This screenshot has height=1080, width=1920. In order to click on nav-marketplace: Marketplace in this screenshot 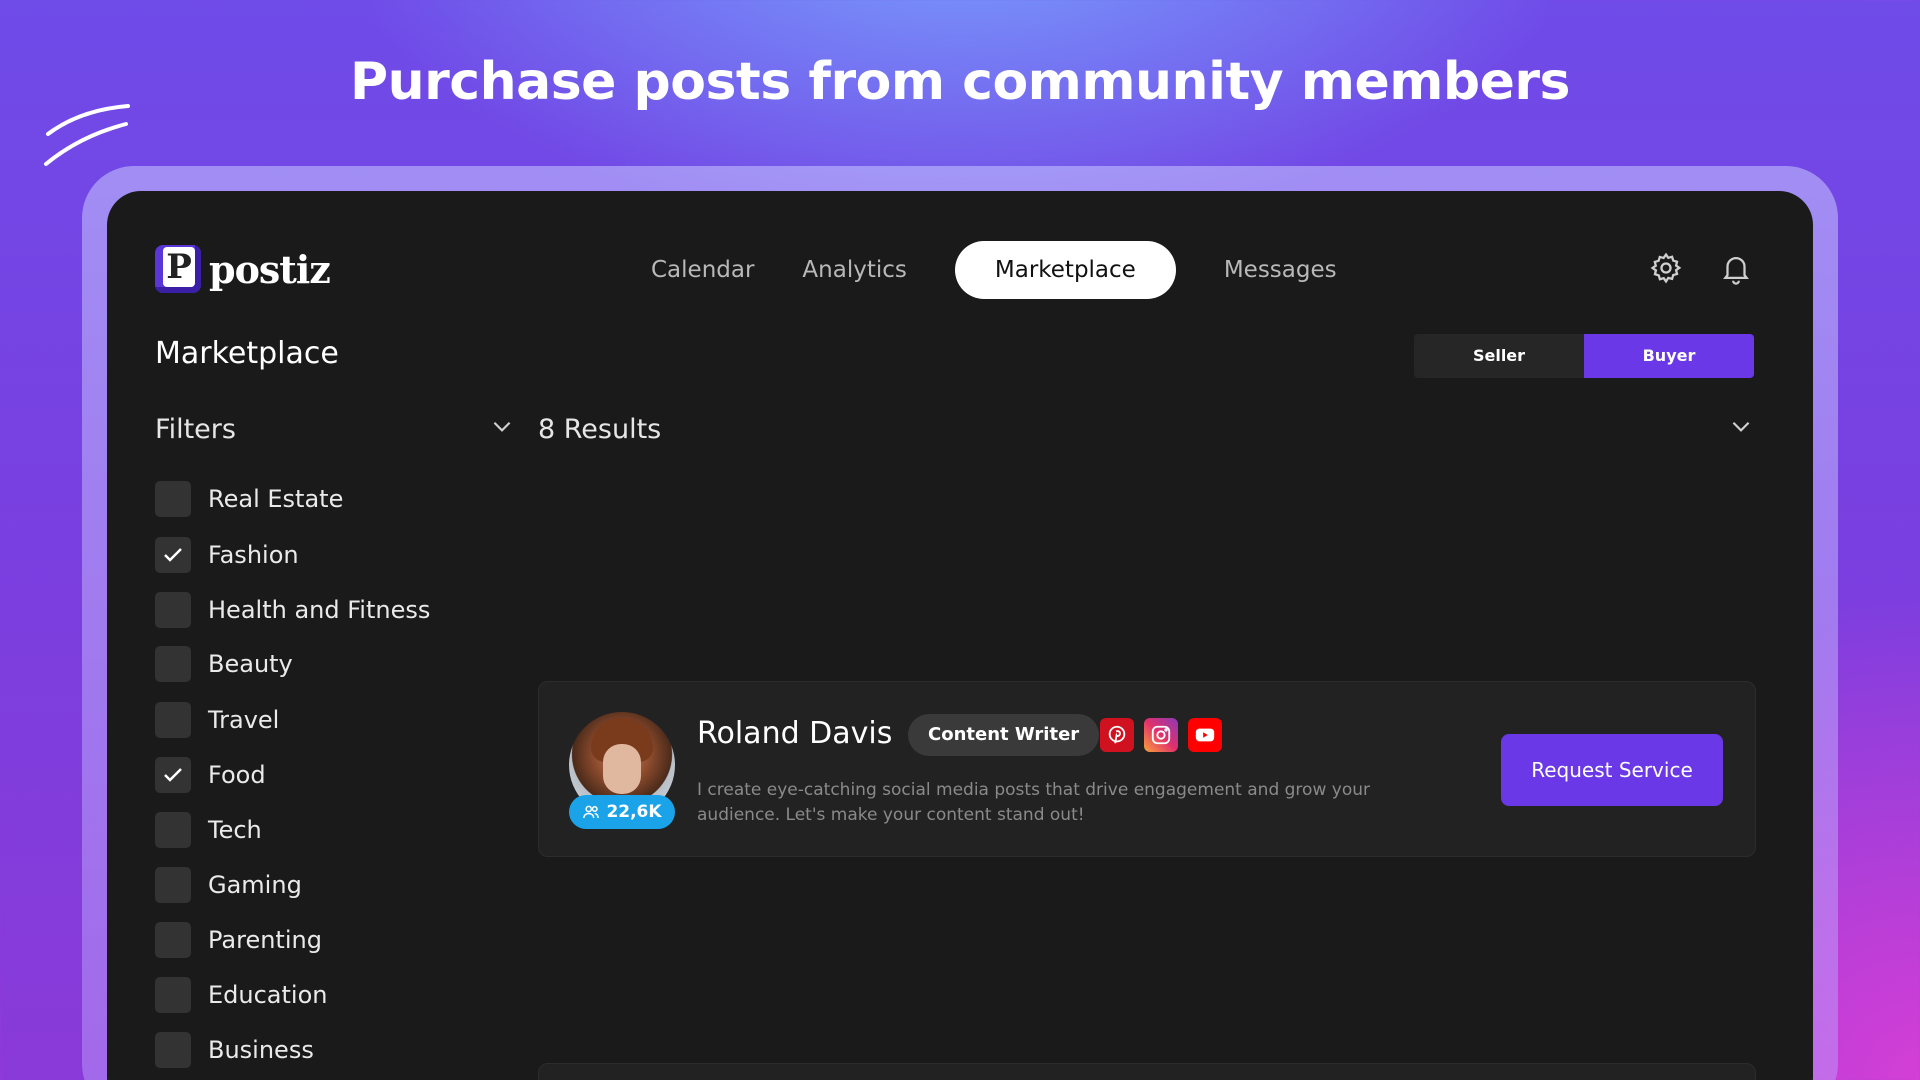, I will do `click(1065, 270)`.